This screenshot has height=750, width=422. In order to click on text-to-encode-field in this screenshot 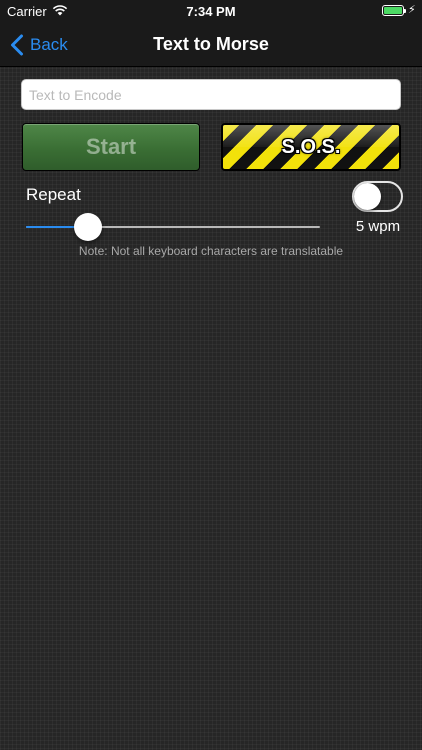, I will do `click(211, 94)`.